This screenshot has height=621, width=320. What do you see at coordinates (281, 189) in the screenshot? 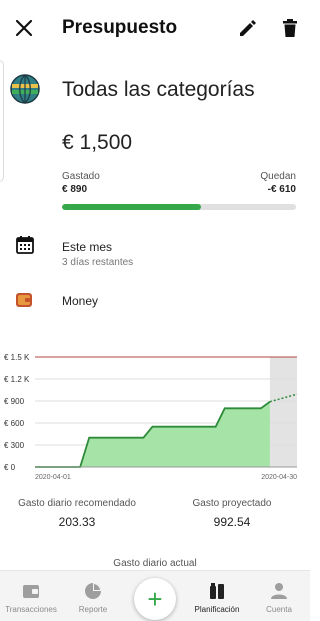
I see `remaining-value: -€ 610` at bounding box center [281, 189].